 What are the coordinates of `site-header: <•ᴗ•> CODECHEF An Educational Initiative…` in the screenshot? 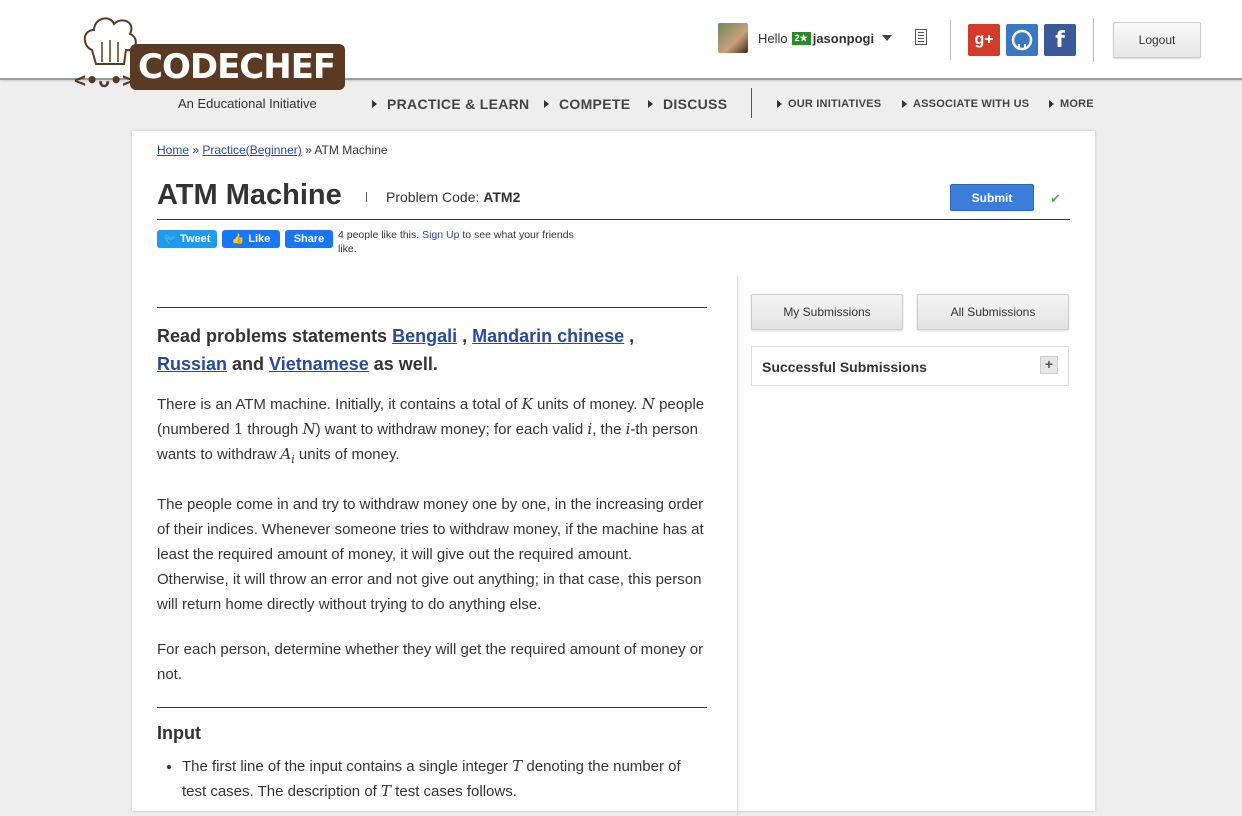 It's located at (621, 55).